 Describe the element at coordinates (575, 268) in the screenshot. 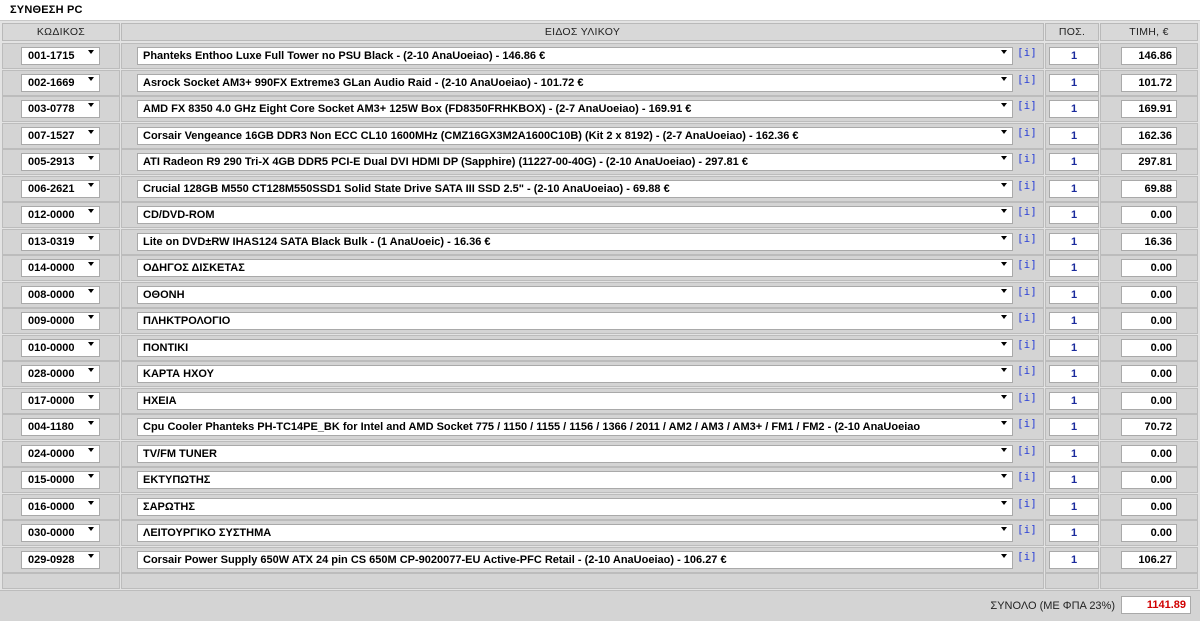

I see `item-select: ΟΔΗΓΟΣ ΔΙΣΚΕΤΑΣ` at that location.